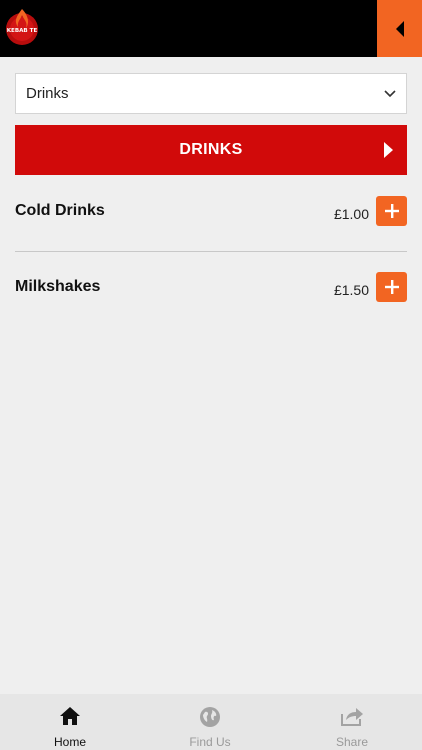 Image resolution: width=422 pixels, height=750 pixels. What do you see at coordinates (210, 742) in the screenshot?
I see `tab-label: Find Us` at bounding box center [210, 742].